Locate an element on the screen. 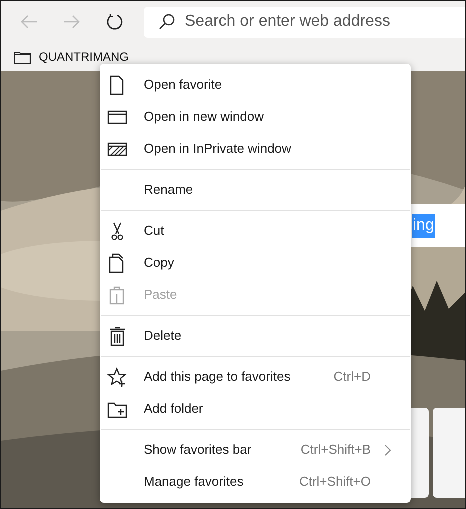 The height and width of the screenshot is (509, 466). menu-item: Rename is located at coordinates (255, 190).